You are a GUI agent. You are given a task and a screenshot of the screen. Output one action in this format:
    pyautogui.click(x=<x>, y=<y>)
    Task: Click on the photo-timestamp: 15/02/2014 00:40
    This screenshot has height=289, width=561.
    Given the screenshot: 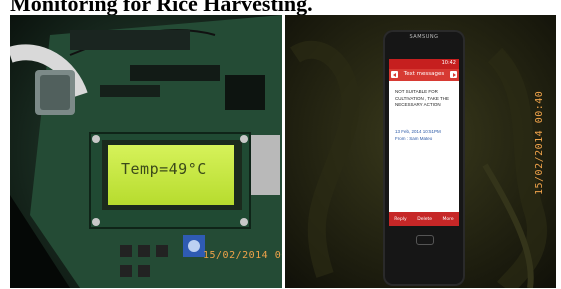 What is the action you would take?
    pyautogui.click(x=539, y=142)
    